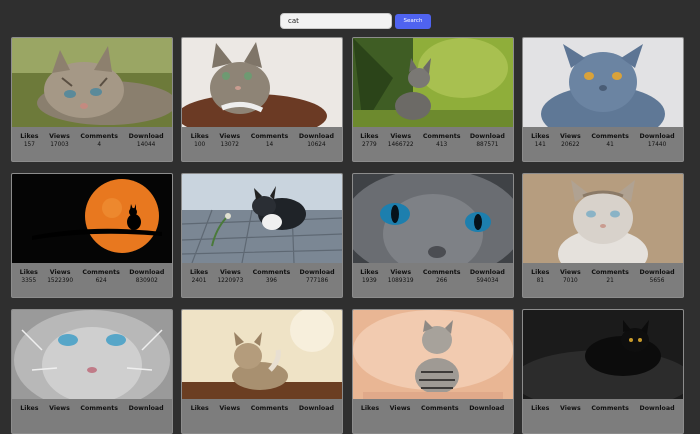 The width and height of the screenshot is (700, 434). Describe the element at coordinates (413, 21) in the screenshot. I see `search-button: Search` at that location.